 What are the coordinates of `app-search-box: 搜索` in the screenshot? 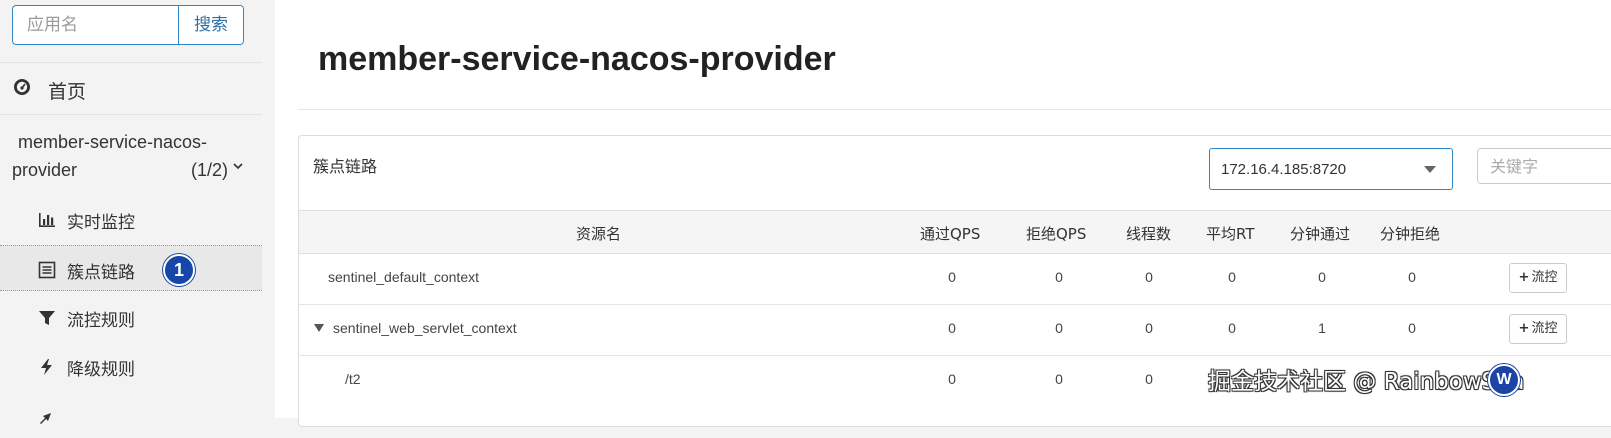 It's located at (128, 25).